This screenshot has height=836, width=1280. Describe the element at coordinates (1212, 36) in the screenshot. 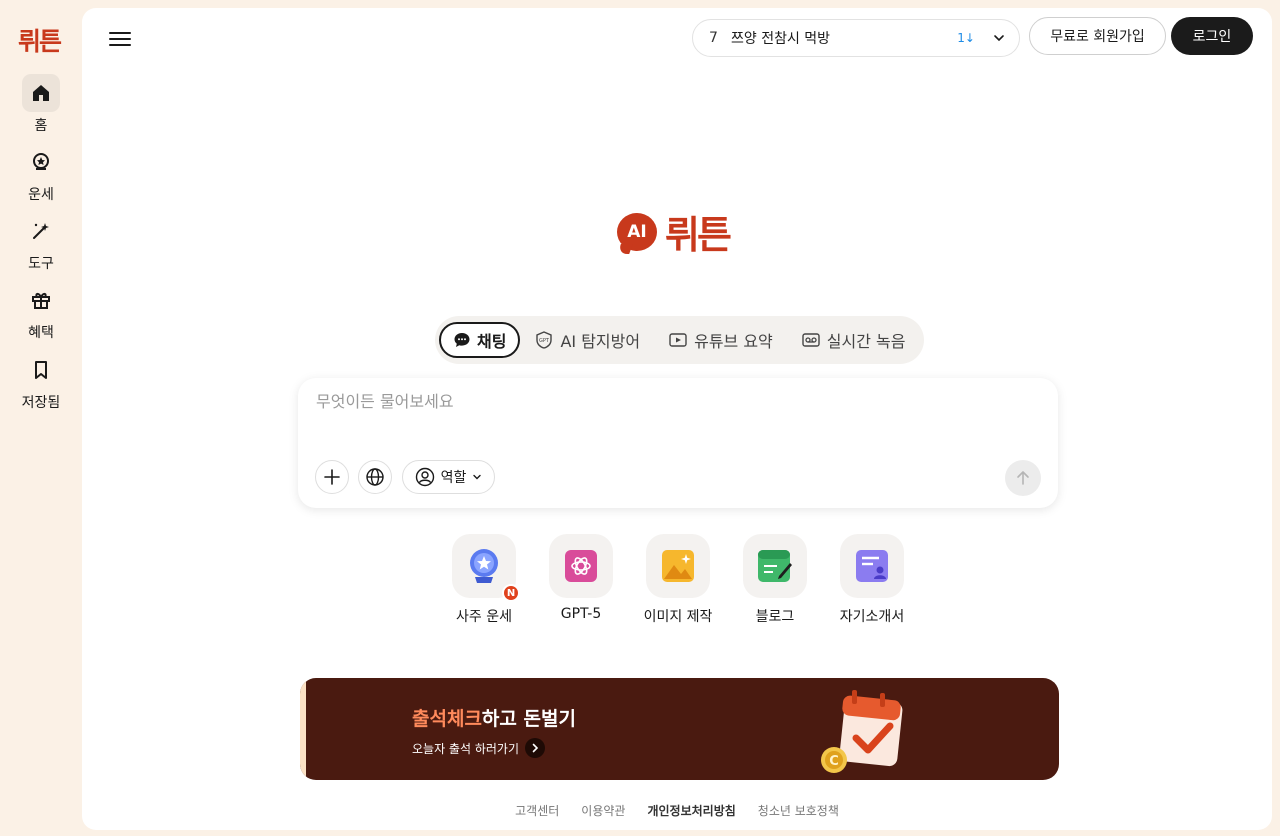

I see `login-button: 로그인` at that location.